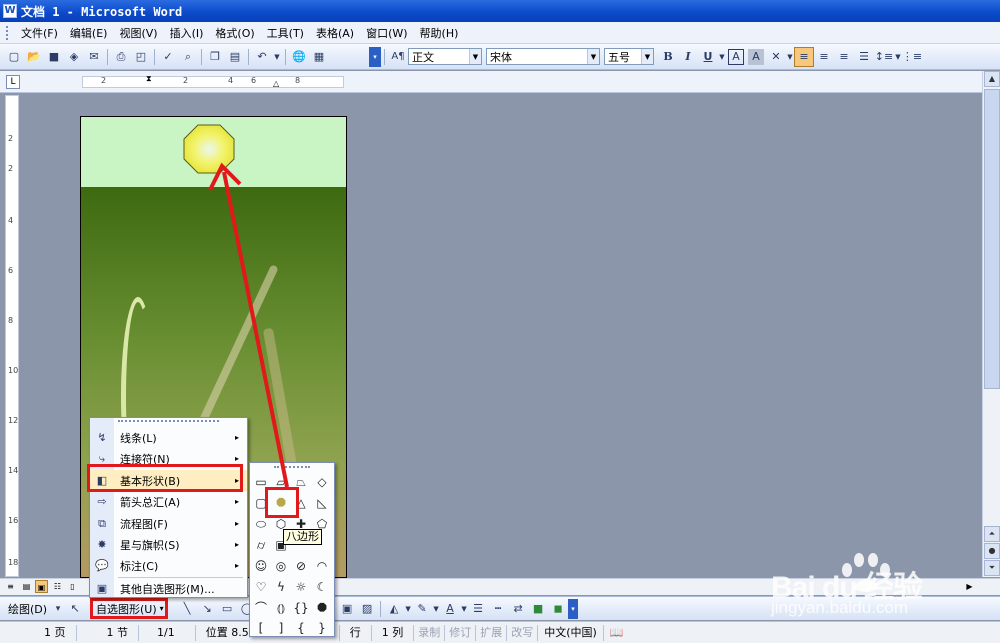 The height and width of the screenshot is (643, 1000). I want to click on table-icon: ▦, so click(319, 57).